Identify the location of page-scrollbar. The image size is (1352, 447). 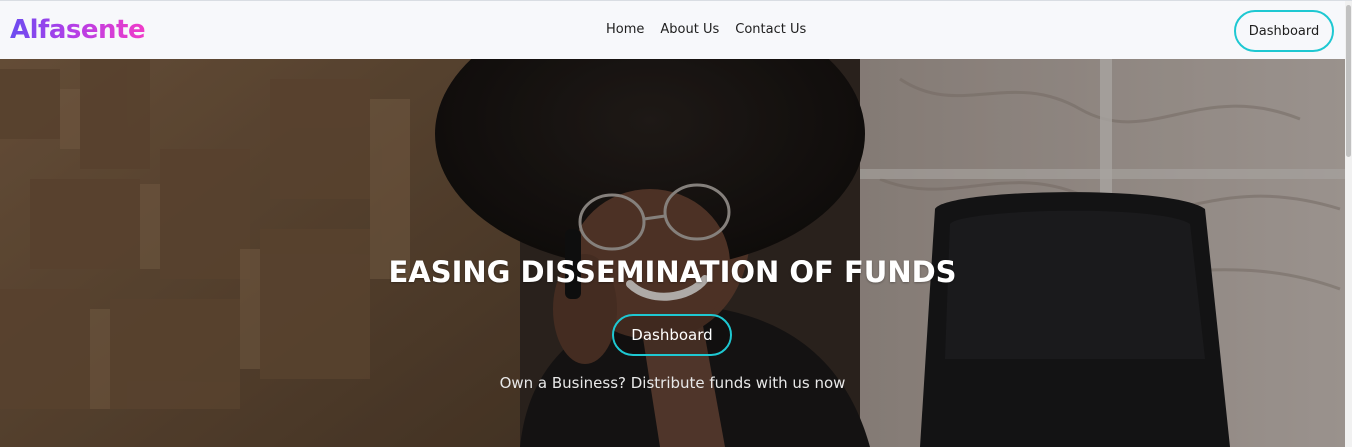
(1348, 224).